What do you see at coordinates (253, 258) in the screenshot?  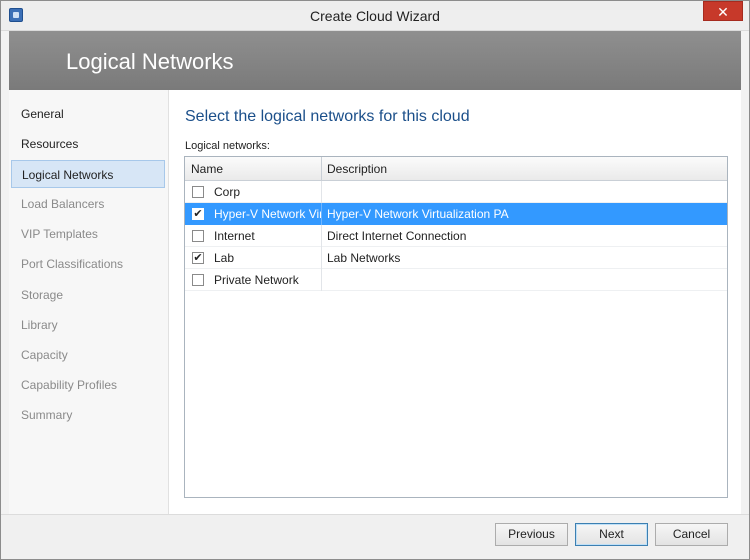 I see `name-cell: ✔ Lab` at bounding box center [253, 258].